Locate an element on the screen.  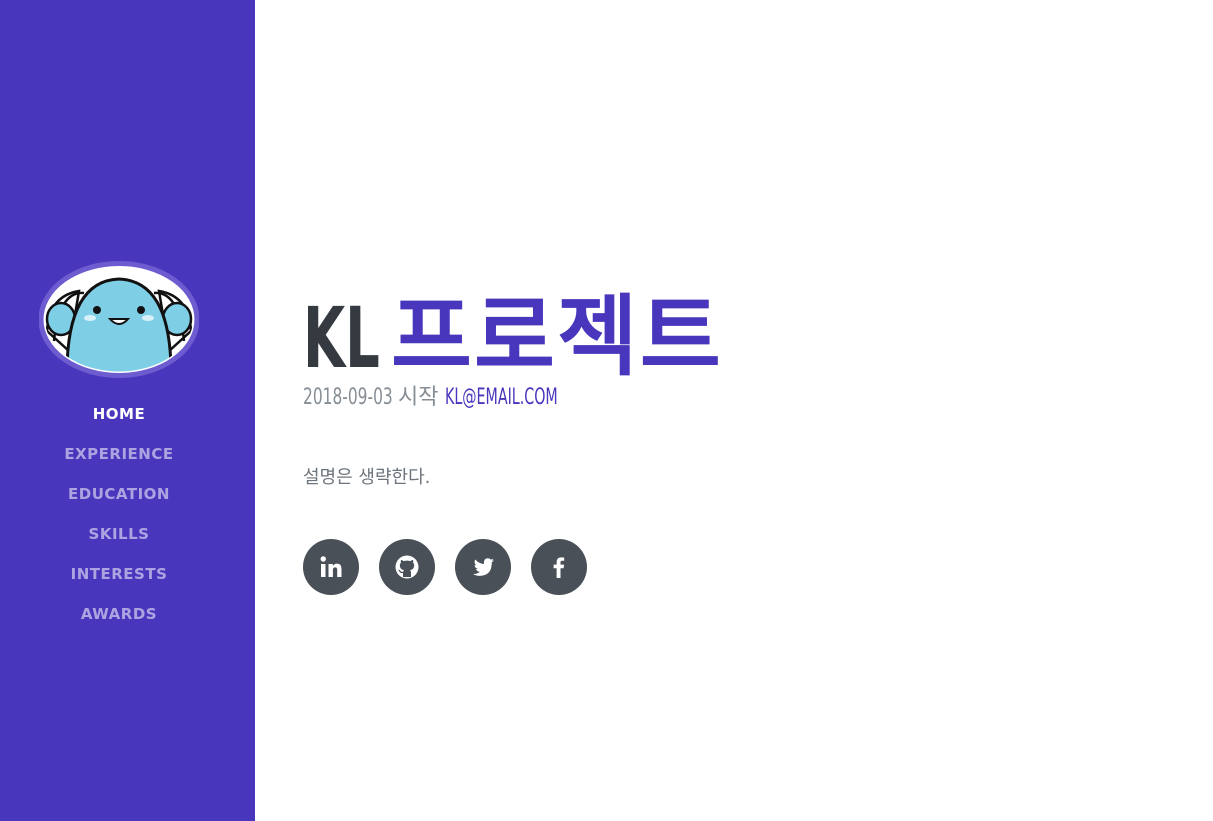
nav-item-education: EDUCATION is located at coordinates (119, 502).